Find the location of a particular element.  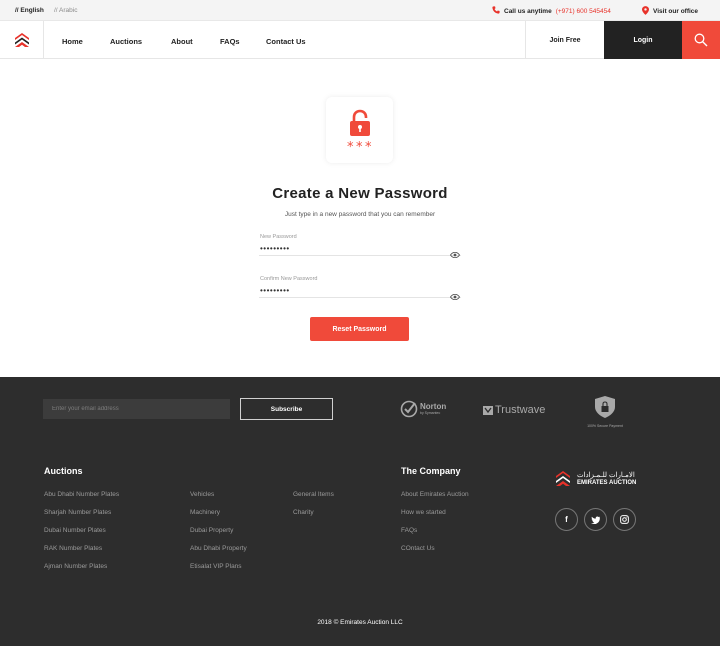

footer-link: FAQs is located at coordinates (435, 536).